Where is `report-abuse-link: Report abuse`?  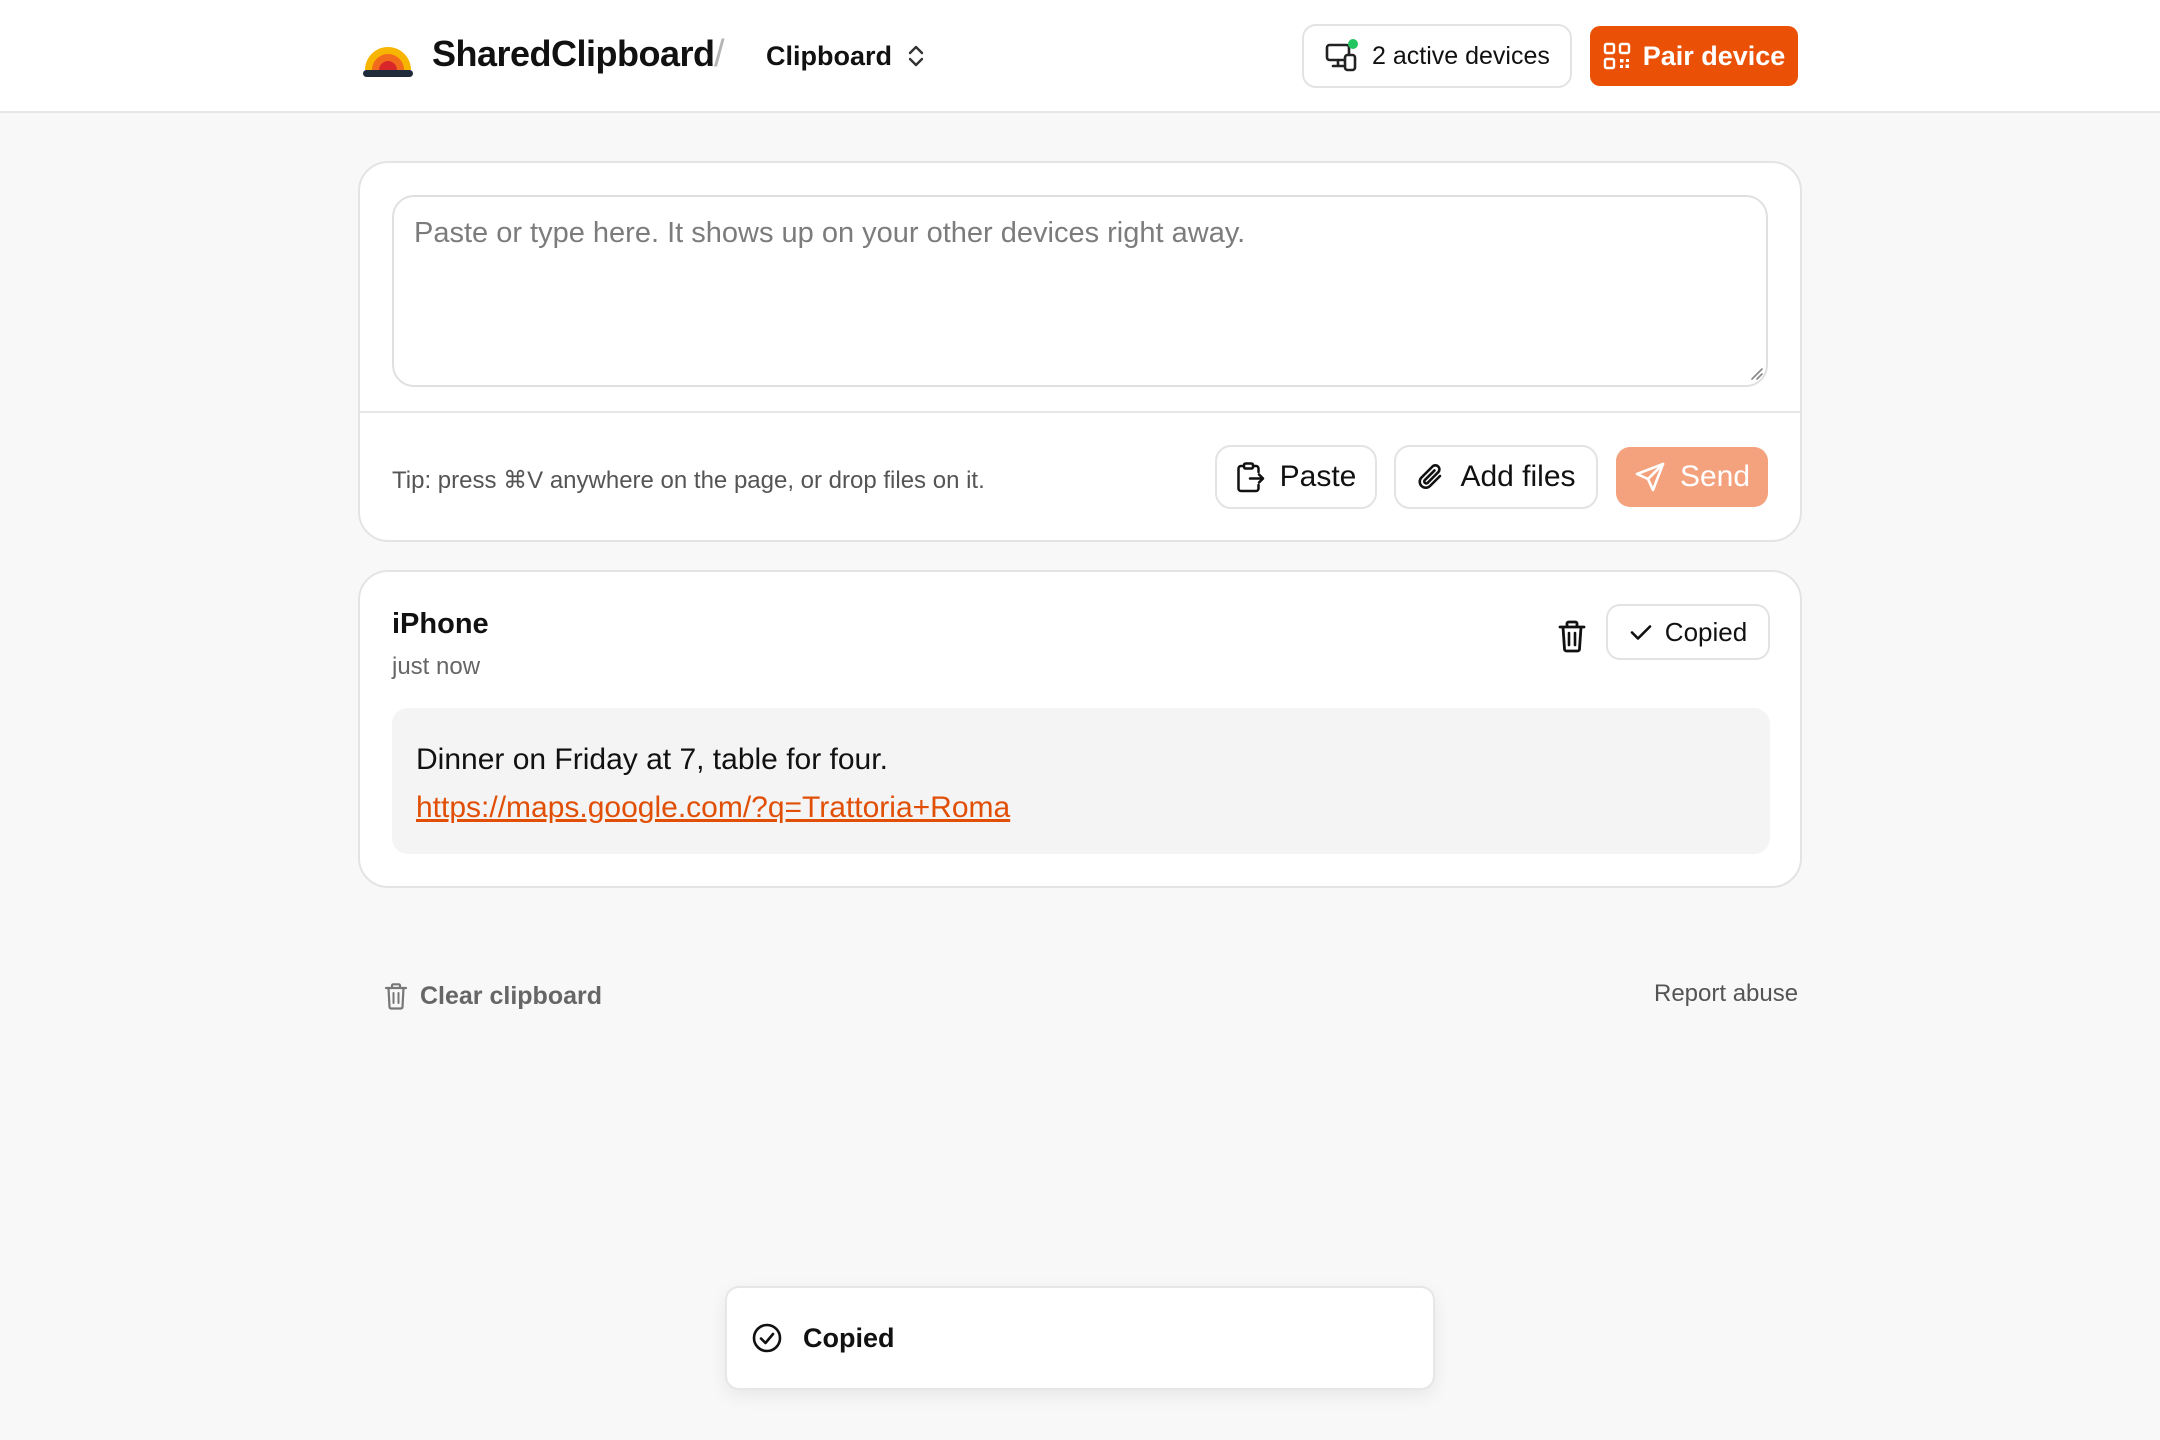 report-abuse-link: Report abuse is located at coordinates (1726, 994).